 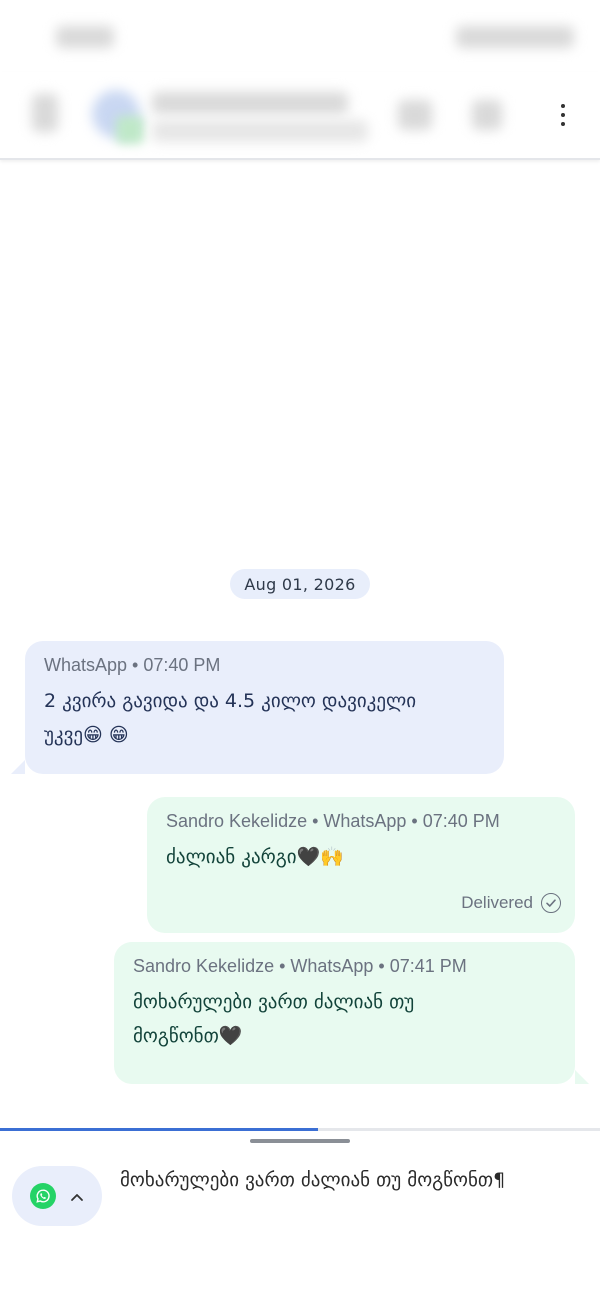 What do you see at coordinates (300, 116) in the screenshot?
I see `chat-header` at bounding box center [300, 116].